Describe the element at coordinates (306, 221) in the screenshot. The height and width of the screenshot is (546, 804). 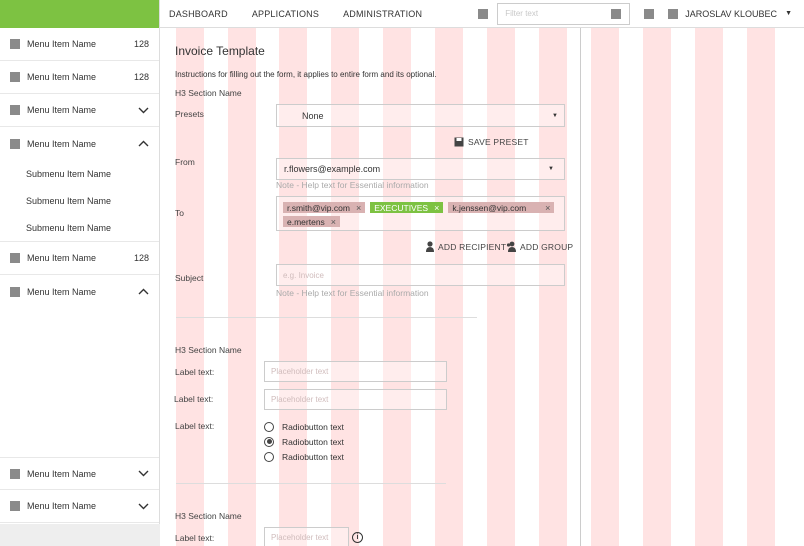
I see `chip-label: e.mertens` at that location.